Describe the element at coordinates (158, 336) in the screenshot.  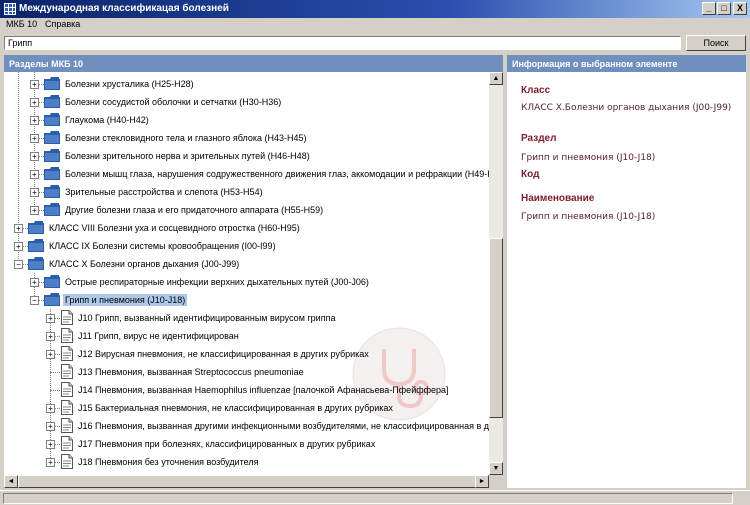
I see `tree-node-label: J11 Грипп, вирус не идентифицирован` at that location.